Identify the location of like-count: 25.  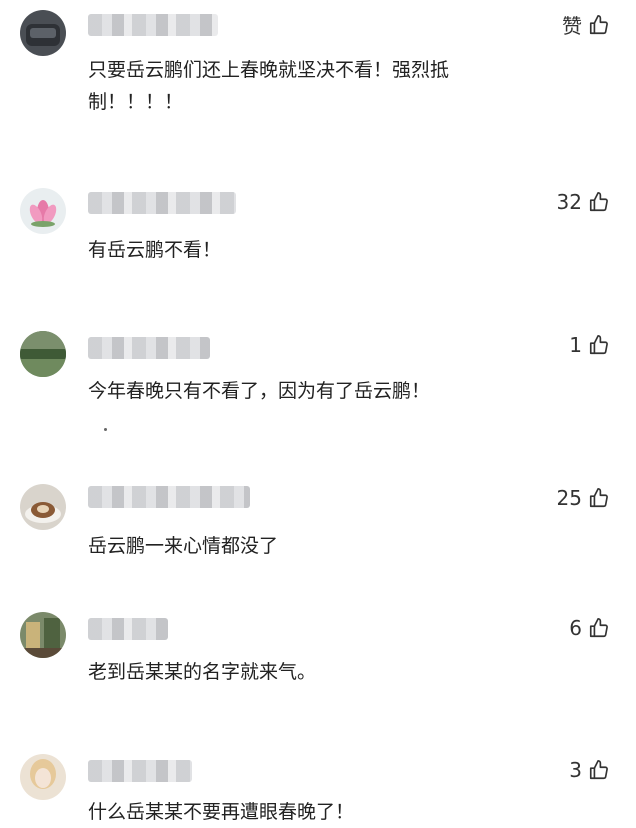
(569, 498).